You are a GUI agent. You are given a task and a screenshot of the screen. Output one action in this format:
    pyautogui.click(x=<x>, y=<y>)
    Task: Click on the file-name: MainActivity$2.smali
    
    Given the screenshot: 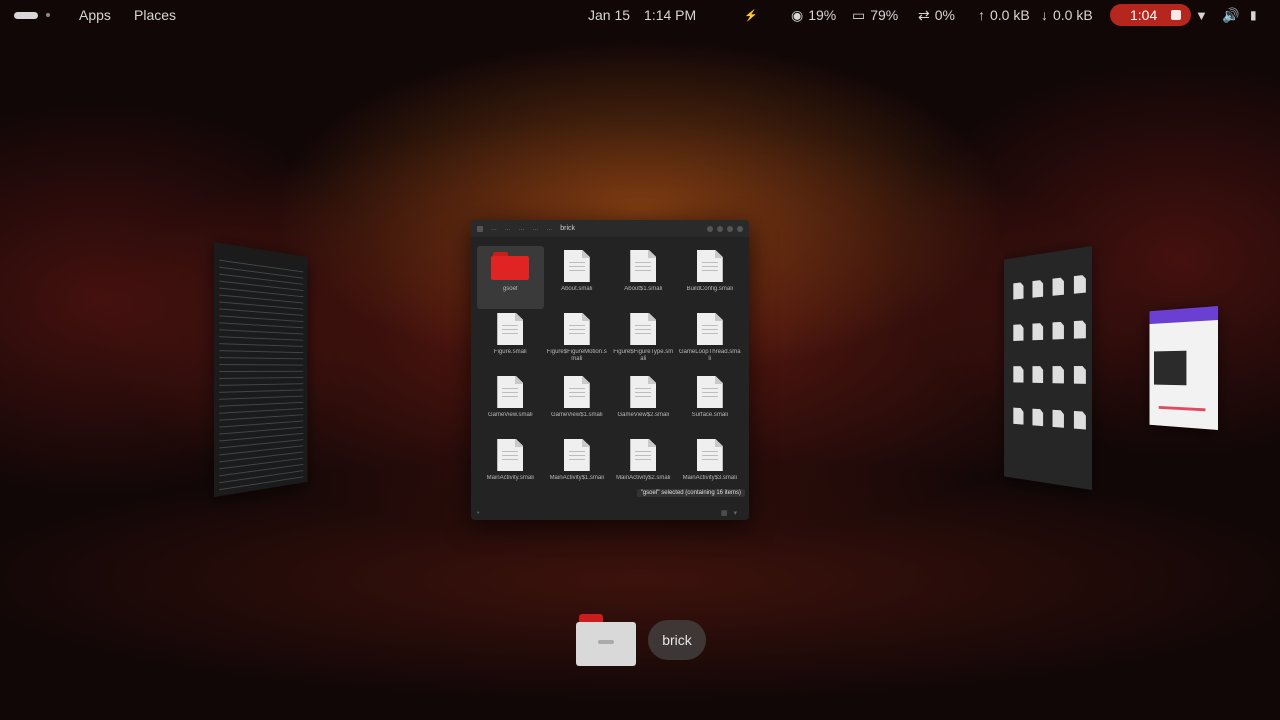 What is the action you would take?
    pyautogui.click(x=643, y=478)
    